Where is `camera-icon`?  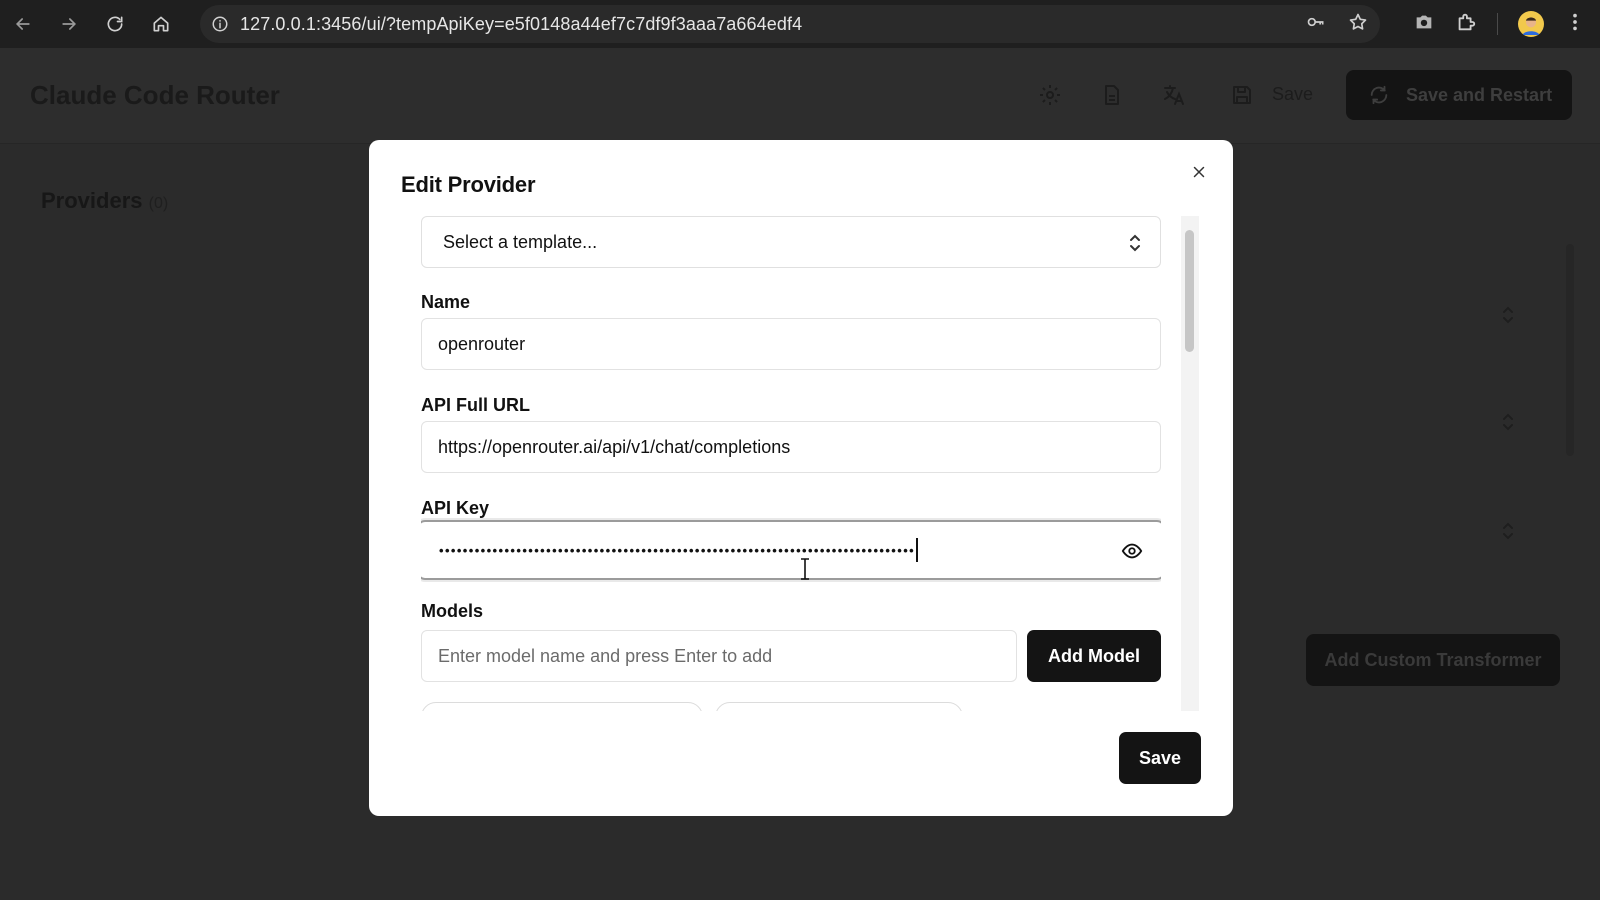
camera-icon is located at coordinates (1424, 24).